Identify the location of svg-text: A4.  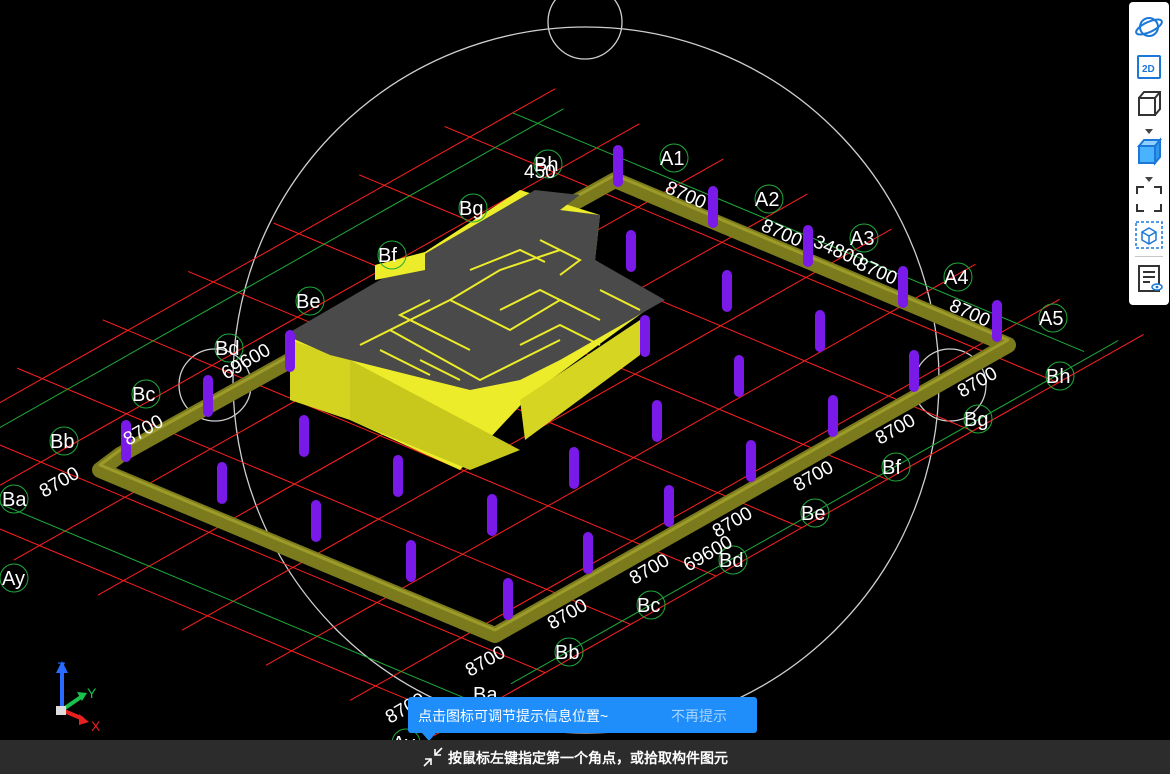
(956, 278).